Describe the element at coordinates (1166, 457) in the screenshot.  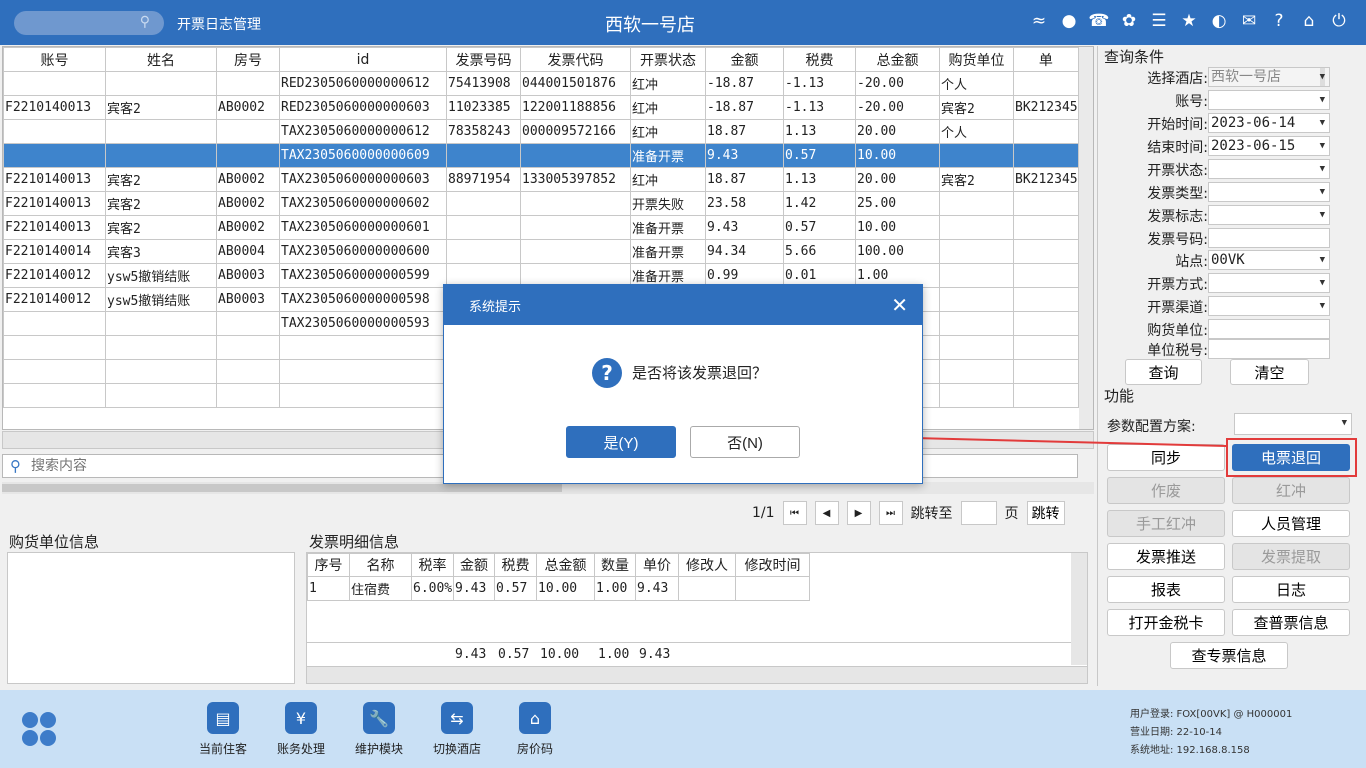
I see `function-button: 同步` at that location.